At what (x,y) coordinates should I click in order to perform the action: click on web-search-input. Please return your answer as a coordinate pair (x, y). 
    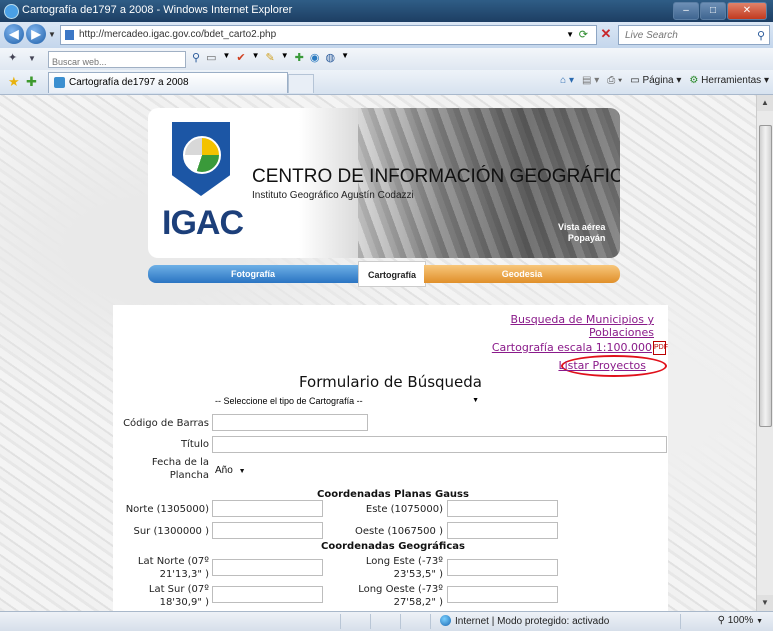
    Looking at the image, I should click on (116, 62).